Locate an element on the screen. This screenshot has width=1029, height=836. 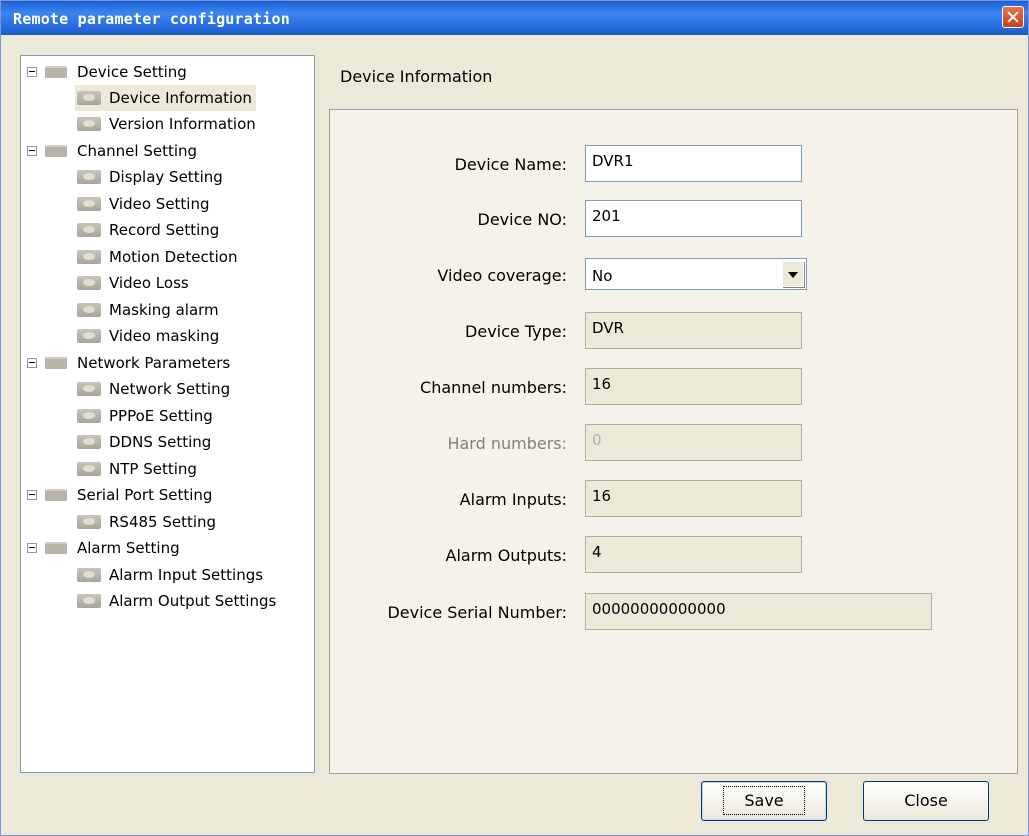
tree-item-video-masking: Video masking is located at coordinates (149, 336).